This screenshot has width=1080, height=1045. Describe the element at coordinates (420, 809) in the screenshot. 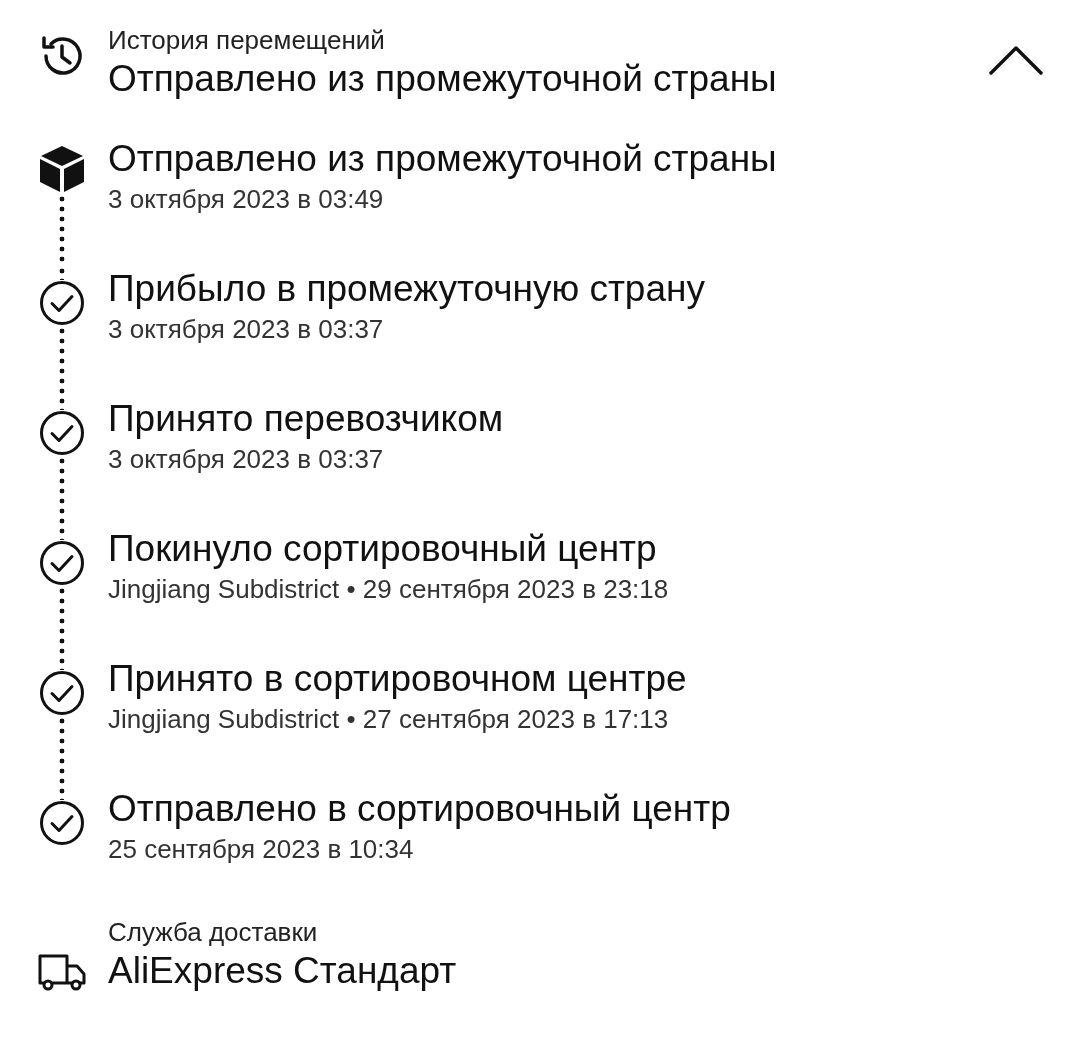

I see `event-title: Отправлено в сортировочный центр` at that location.